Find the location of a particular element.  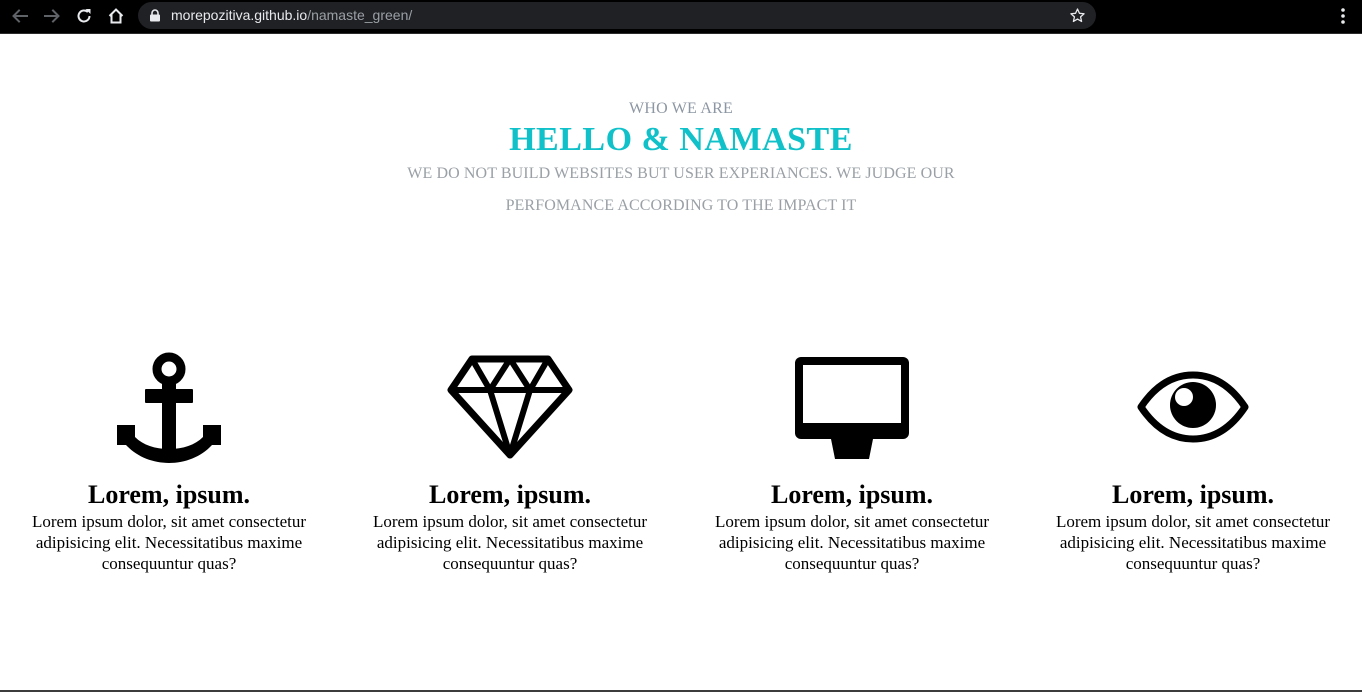

section-eyebrow: WHO WE ARE is located at coordinates (681, 108).